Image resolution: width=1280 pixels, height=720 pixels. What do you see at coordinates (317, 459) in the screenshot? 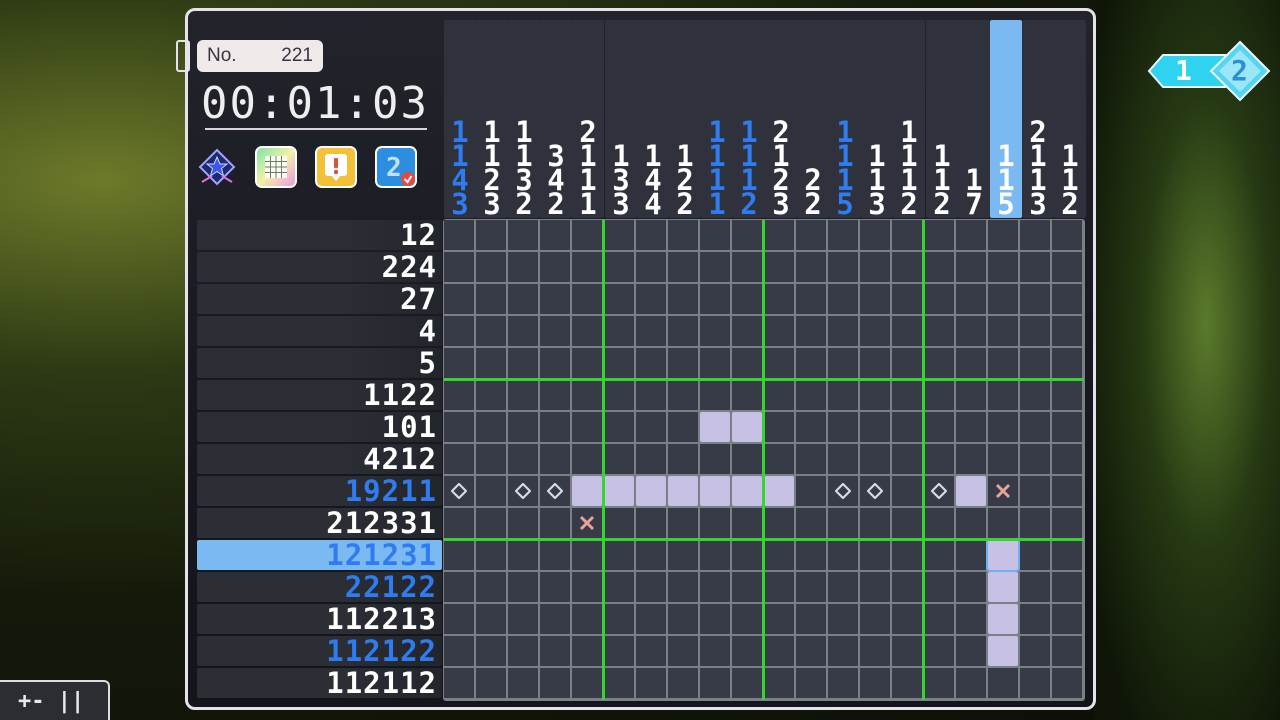
I see `row-clue: 4212` at bounding box center [317, 459].